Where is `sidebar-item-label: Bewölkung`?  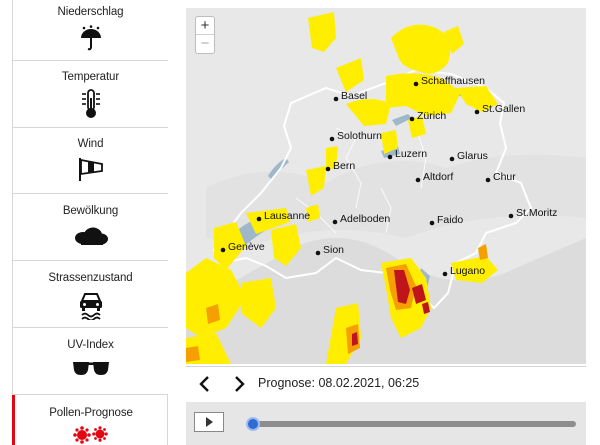
sidebar-item-label: Bewölkung is located at coordinates (90, 211).